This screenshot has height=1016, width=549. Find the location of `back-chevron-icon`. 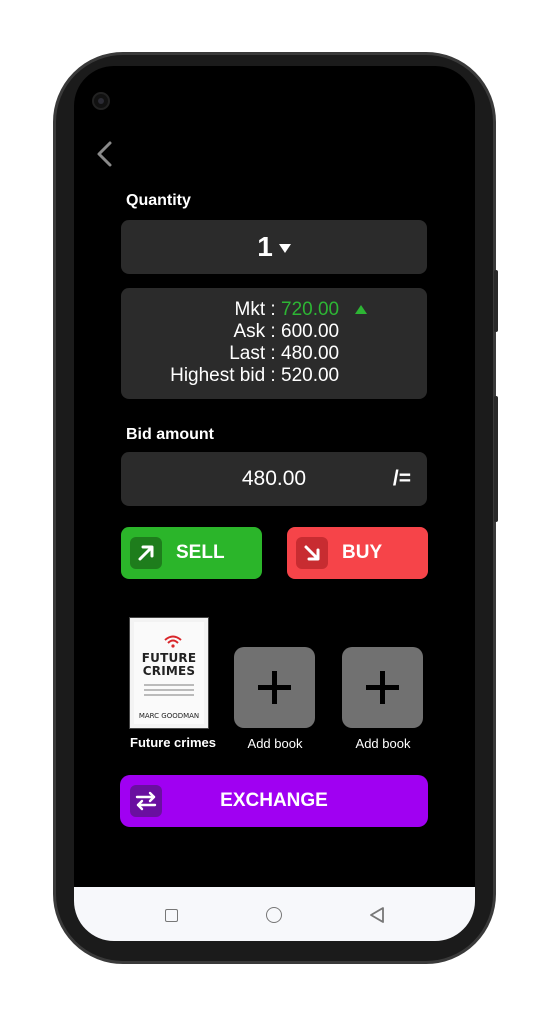

back-chevron-icon is located at coordinates (106, 154).